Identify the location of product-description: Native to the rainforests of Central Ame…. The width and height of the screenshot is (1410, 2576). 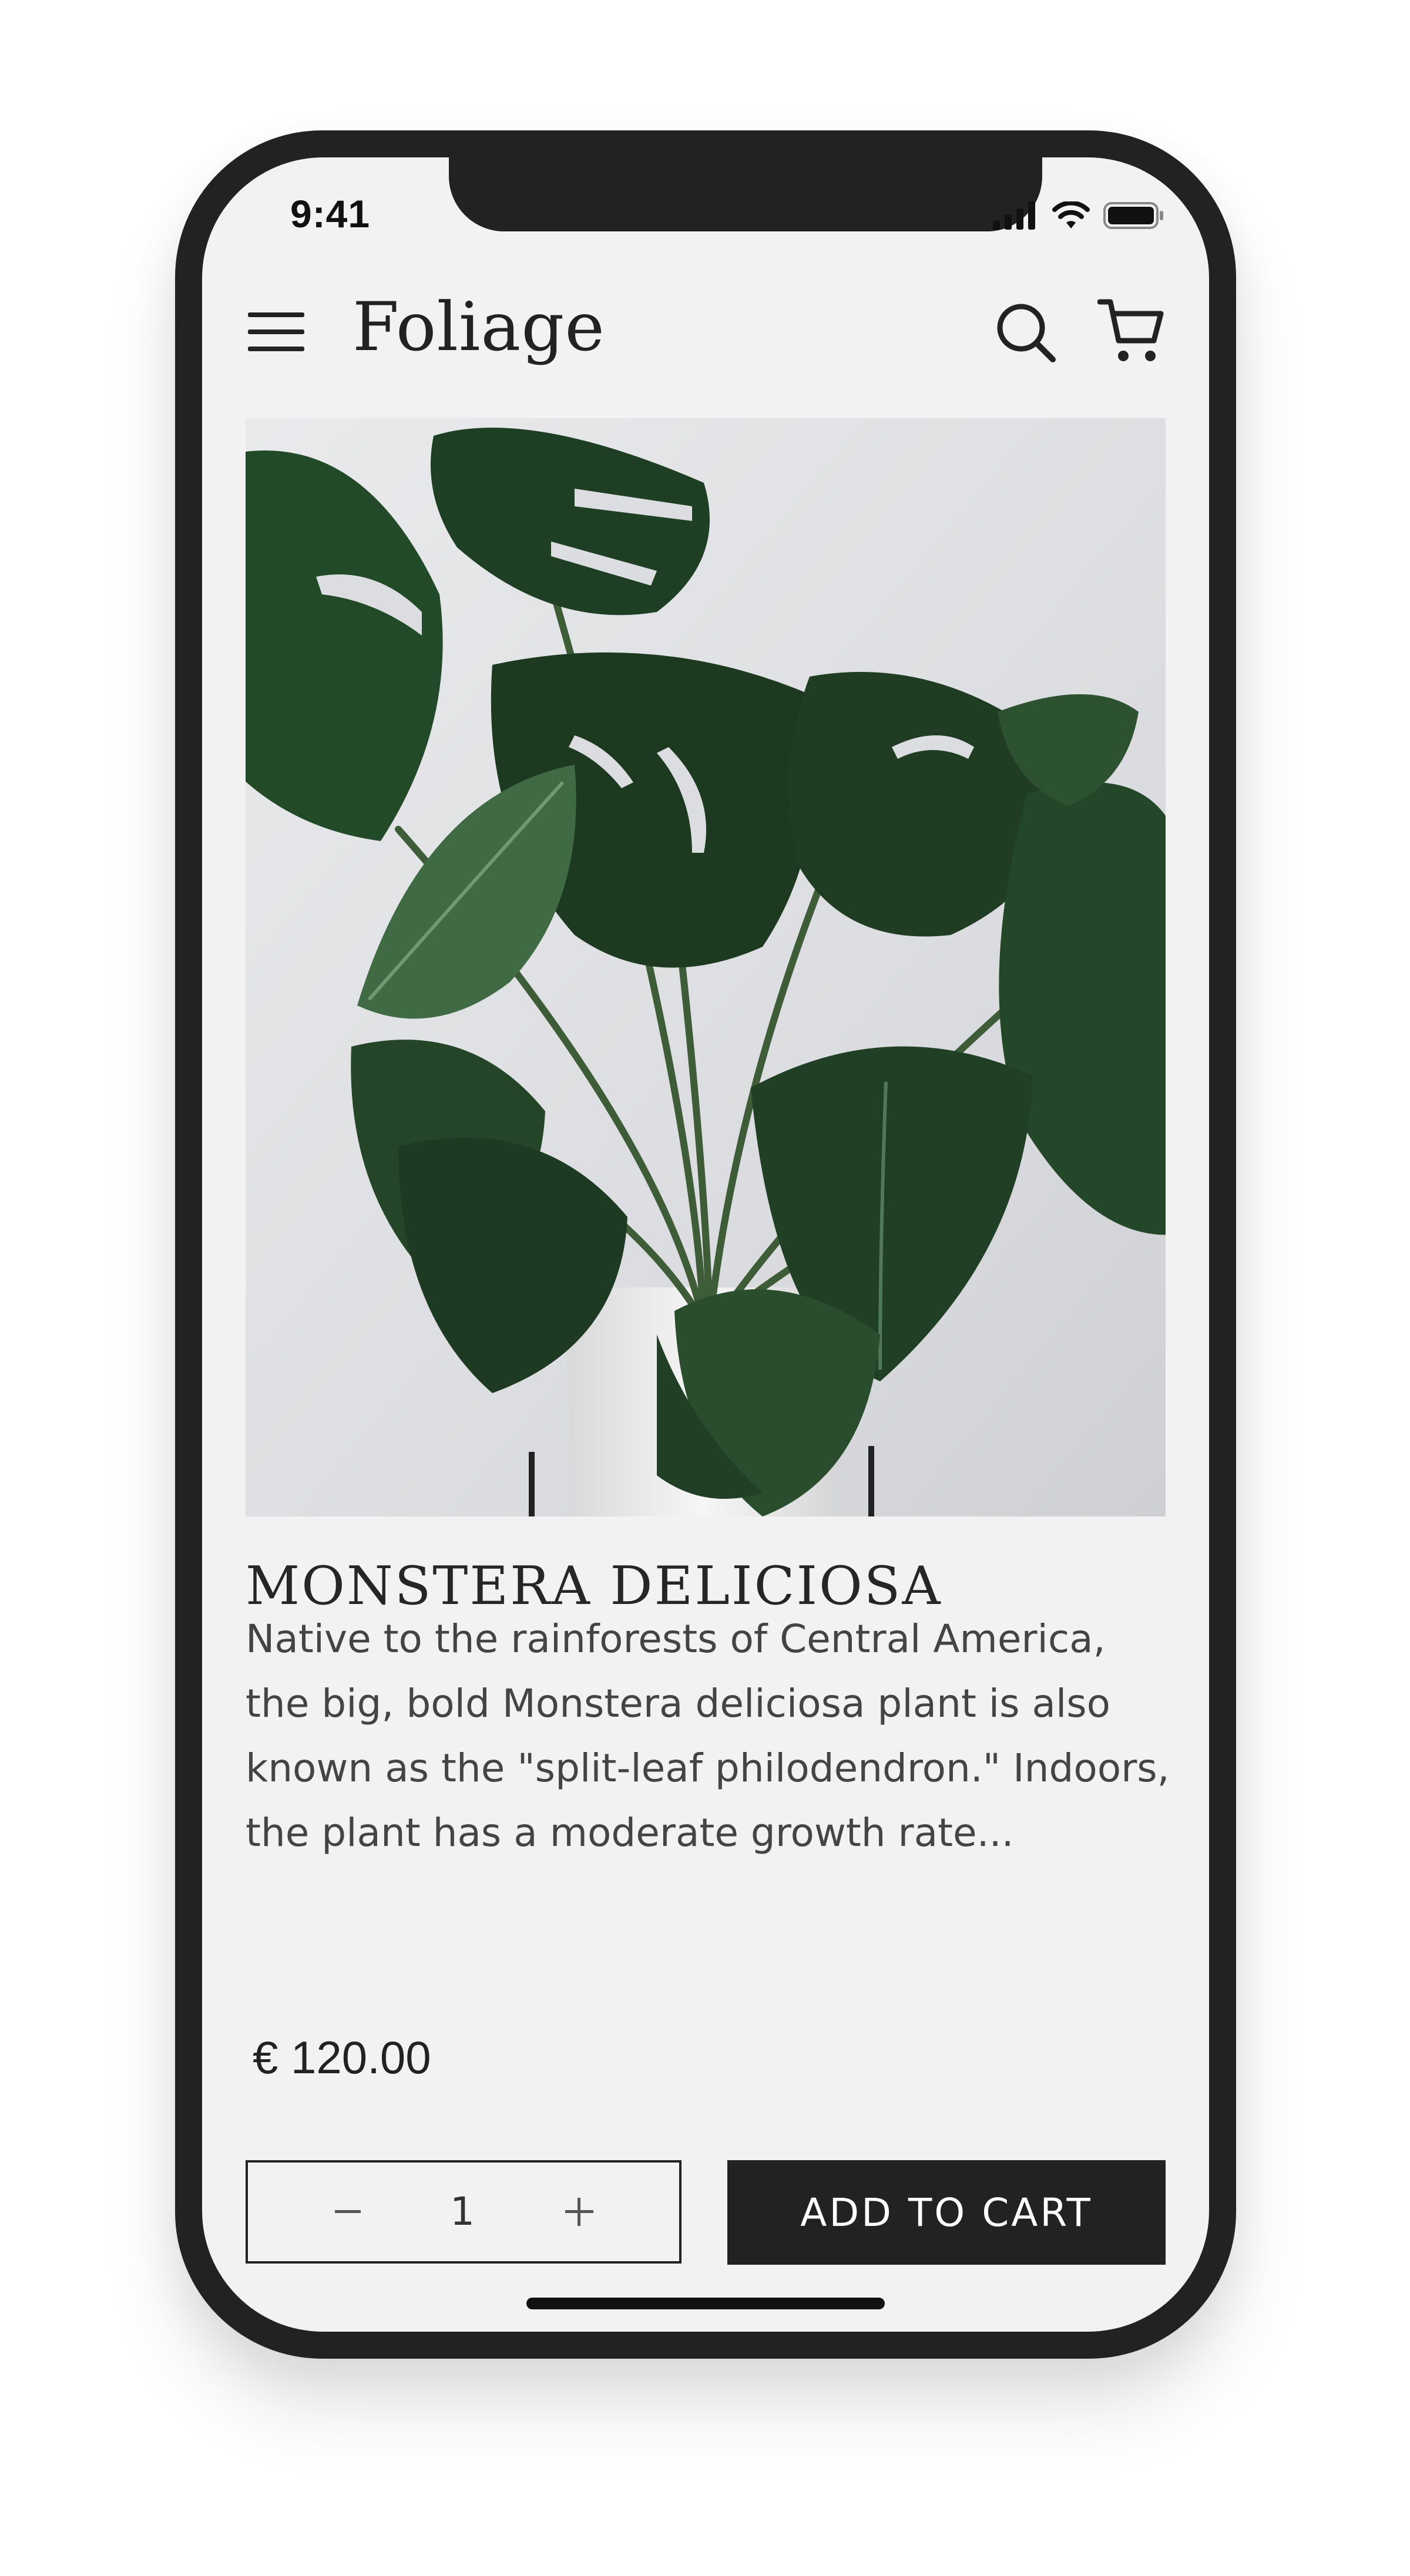
(708, 1736).